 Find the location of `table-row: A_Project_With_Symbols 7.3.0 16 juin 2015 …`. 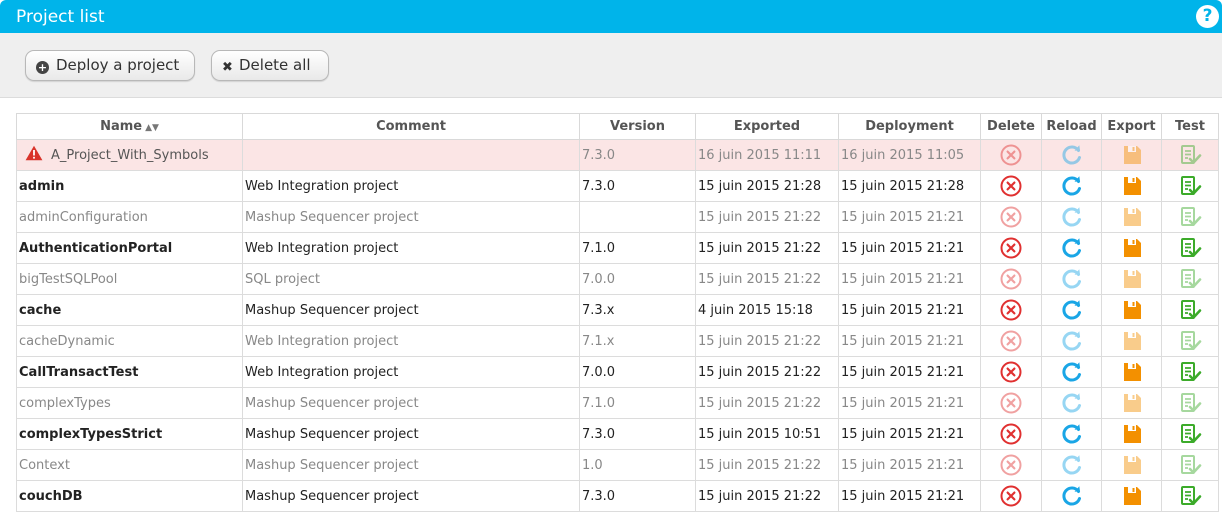

table-row: A_Project_With_Symbols 7.3.0 16 juin 2015 … is located at coordinates (617, 155).